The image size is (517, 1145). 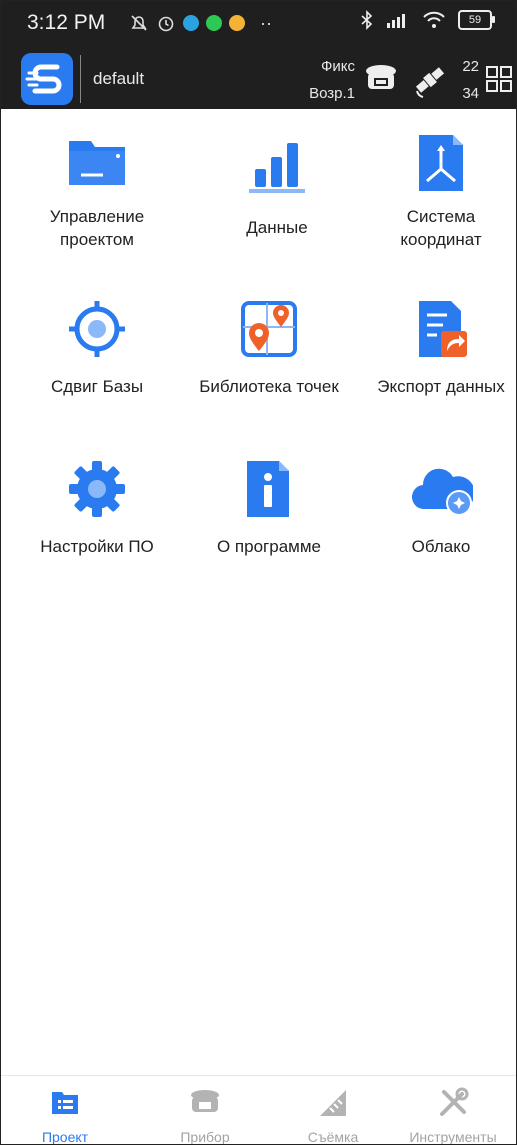 I want to click on nav-device: Прибор, so click(x=205, y=1110).